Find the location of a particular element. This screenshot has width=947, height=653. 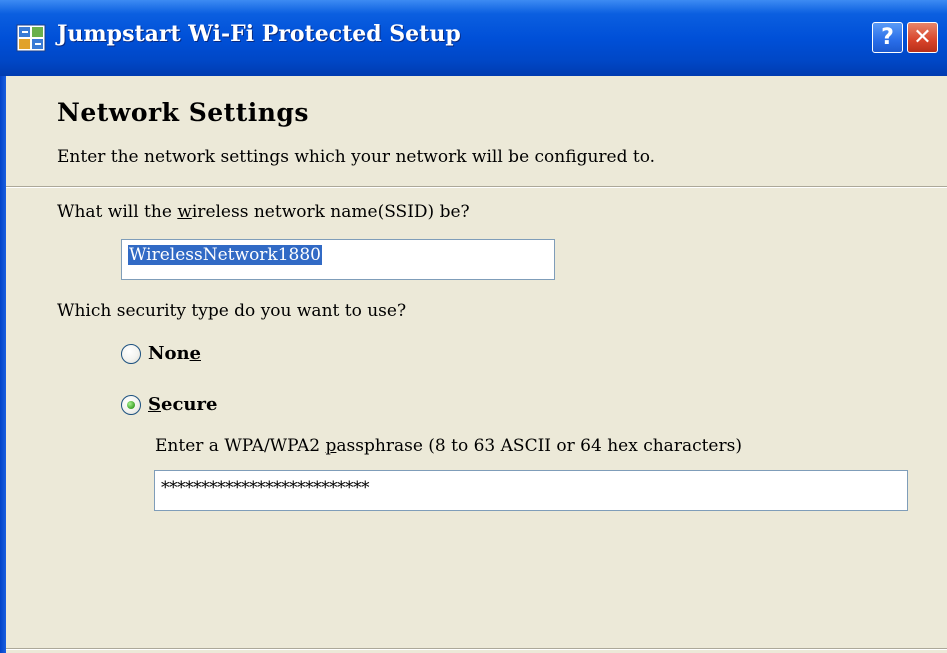

passphrase-value: ************************** is located at coordinates (265, 488).